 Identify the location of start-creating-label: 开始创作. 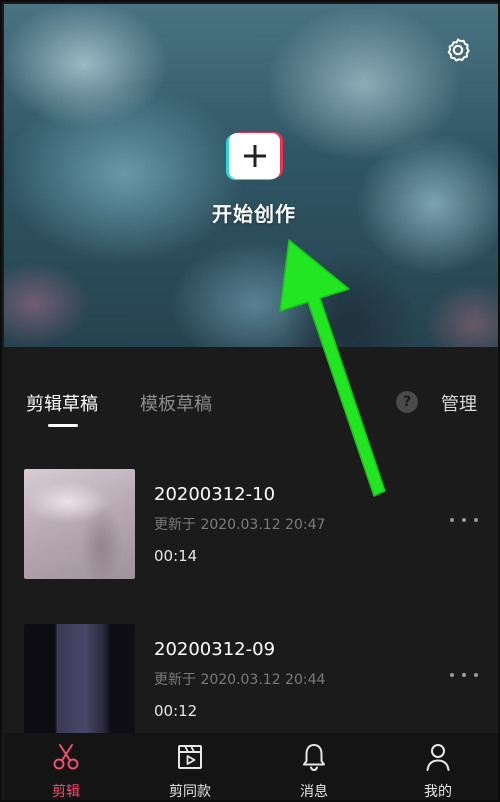
(254, 212).